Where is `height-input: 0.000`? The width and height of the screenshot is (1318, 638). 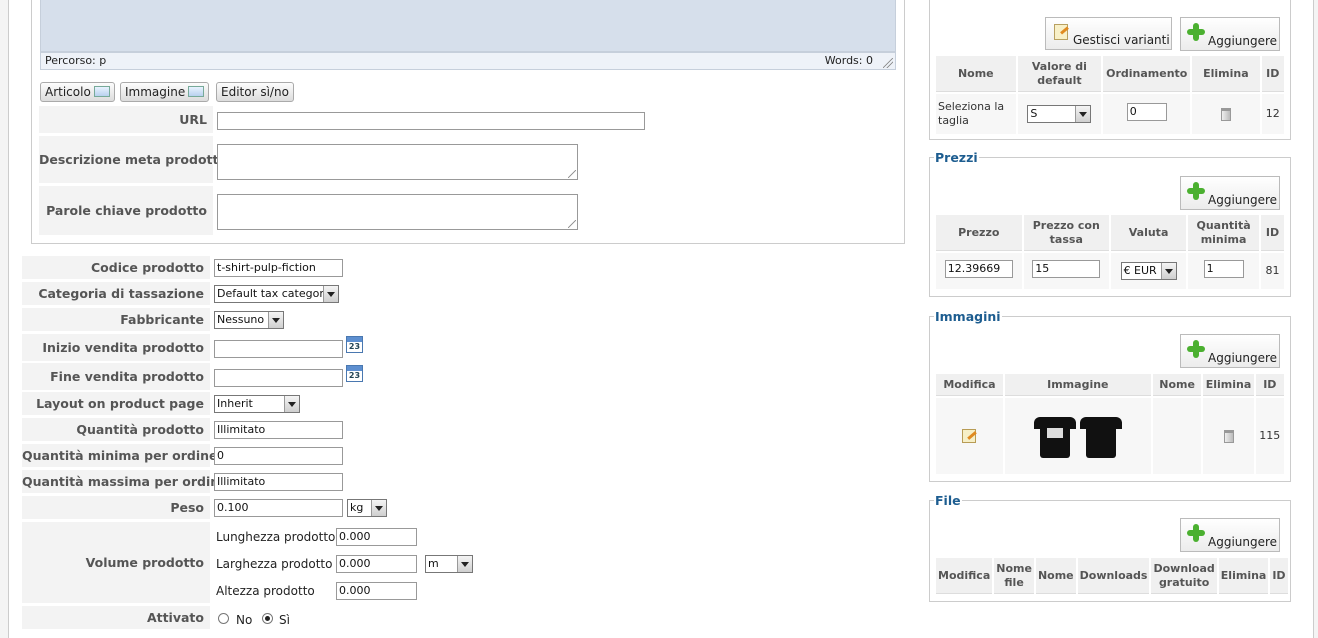 height-input: 0.000 is located at coordinates (376, 591).